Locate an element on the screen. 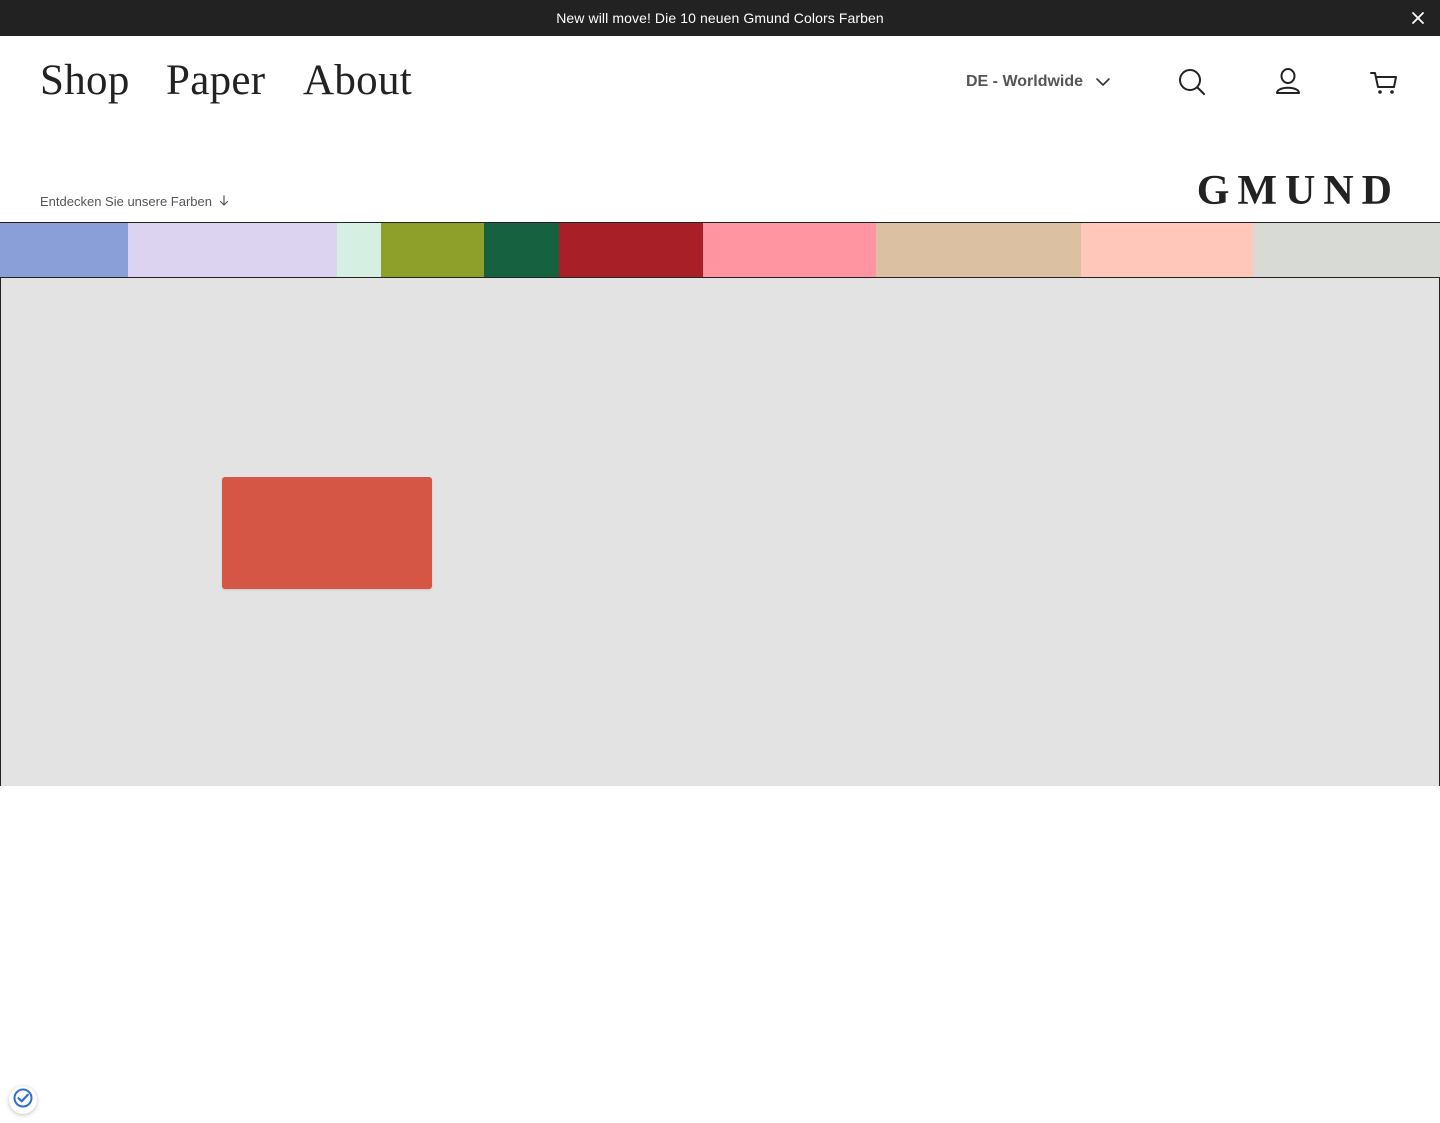 The image size is (1440, 1123). arrow-down-icon is located at coordinates (224, 201).